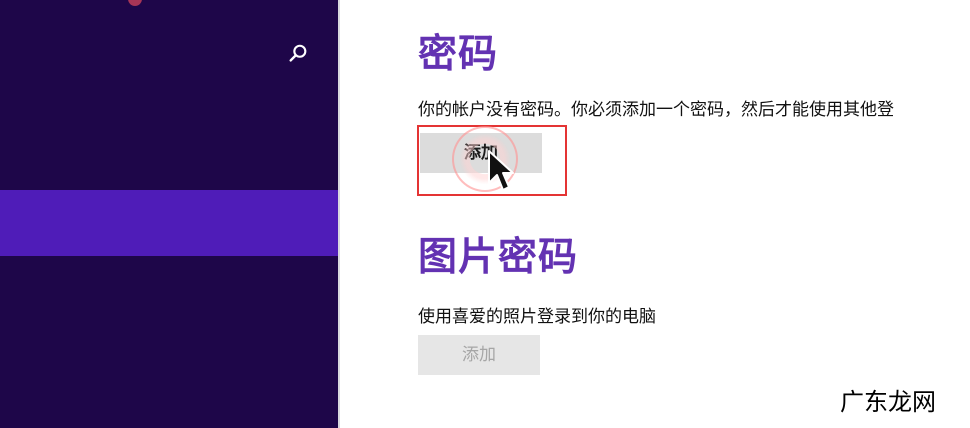 This screenshot has height=428, width=970. What do you see at coordinates (500, 171) in the screenshot?
I see `mouse-pointer-icon` at bounding box center [500, 171].